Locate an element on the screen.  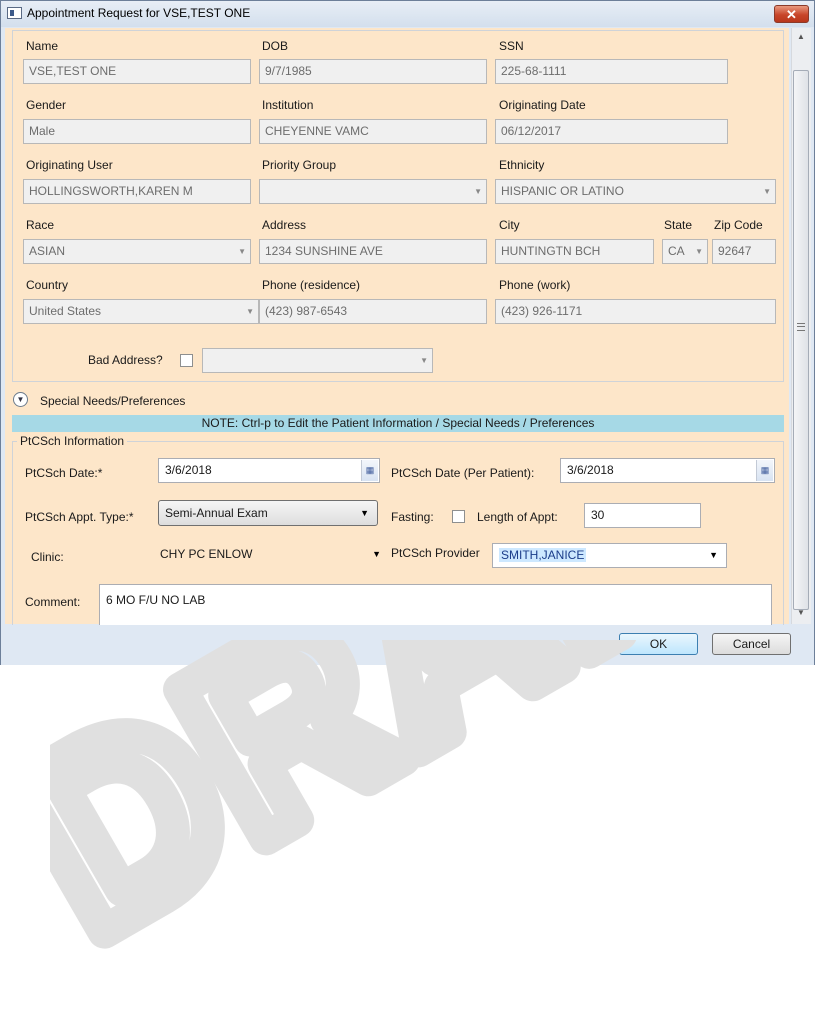
bad-address-checkbox is located at coordinates (186, 360).